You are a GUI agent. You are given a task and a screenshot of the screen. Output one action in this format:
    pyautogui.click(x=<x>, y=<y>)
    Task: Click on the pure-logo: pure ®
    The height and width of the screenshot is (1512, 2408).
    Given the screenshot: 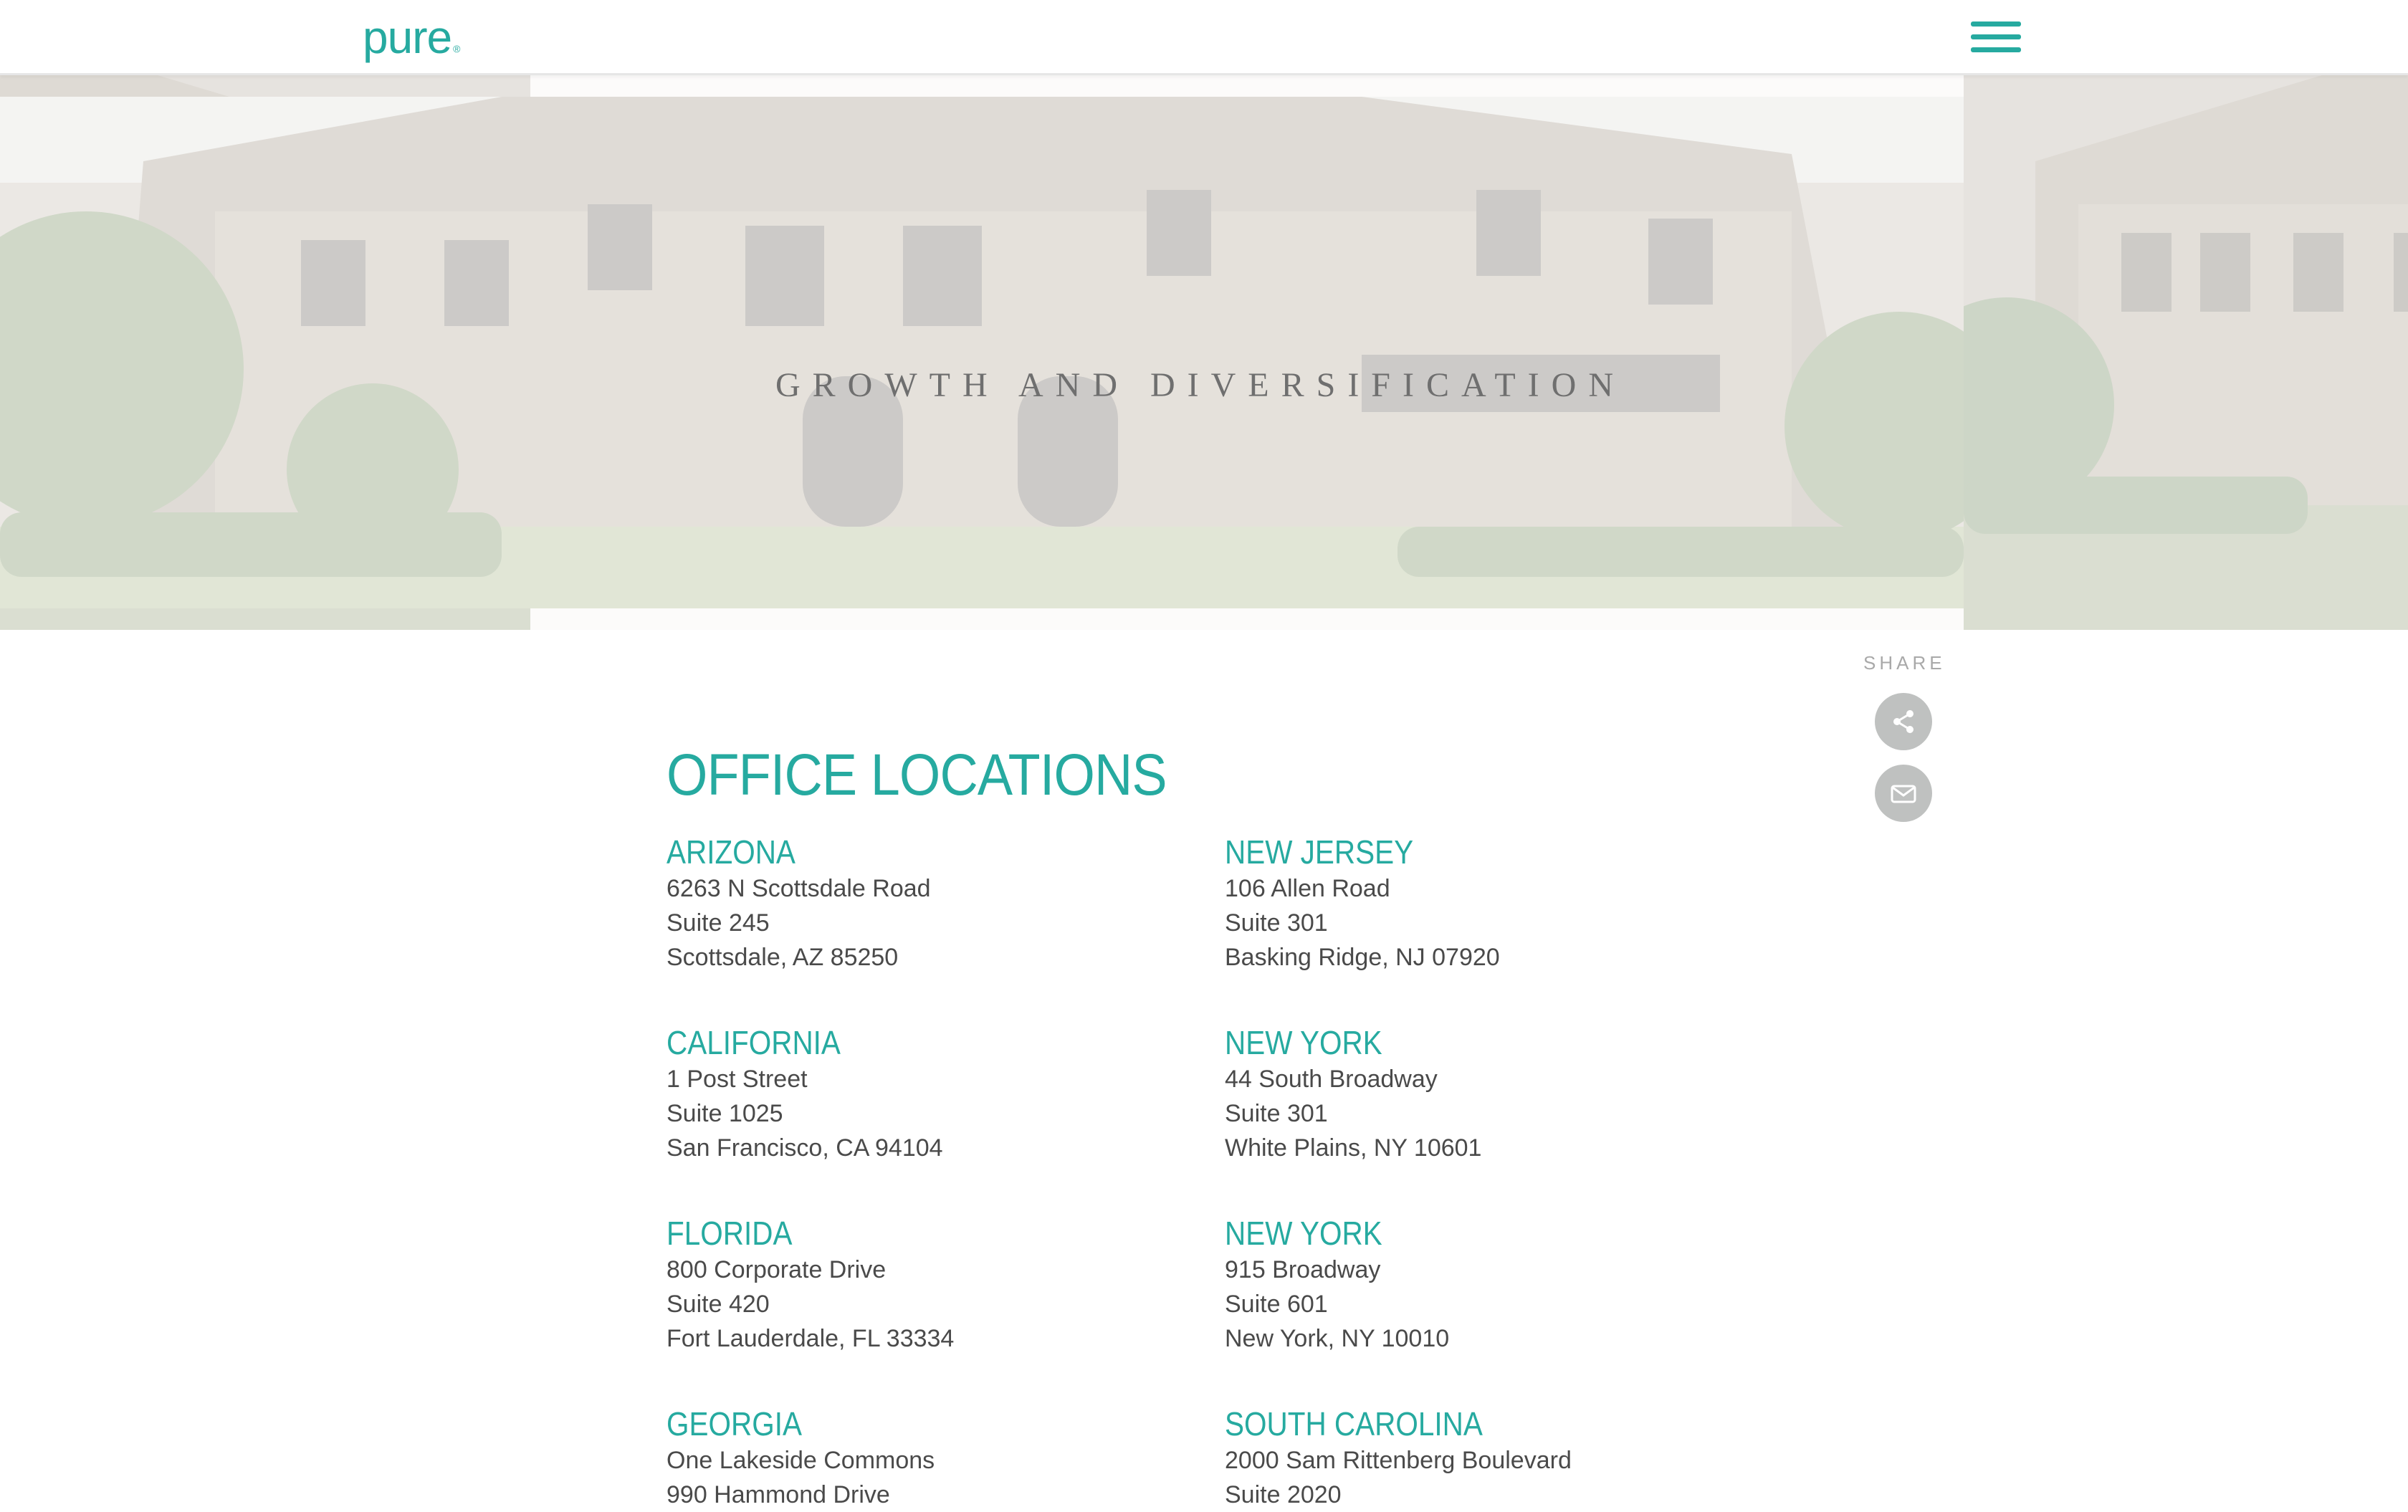 What is the action you would take?
    pyautogui.click(x=412, y=37)
    